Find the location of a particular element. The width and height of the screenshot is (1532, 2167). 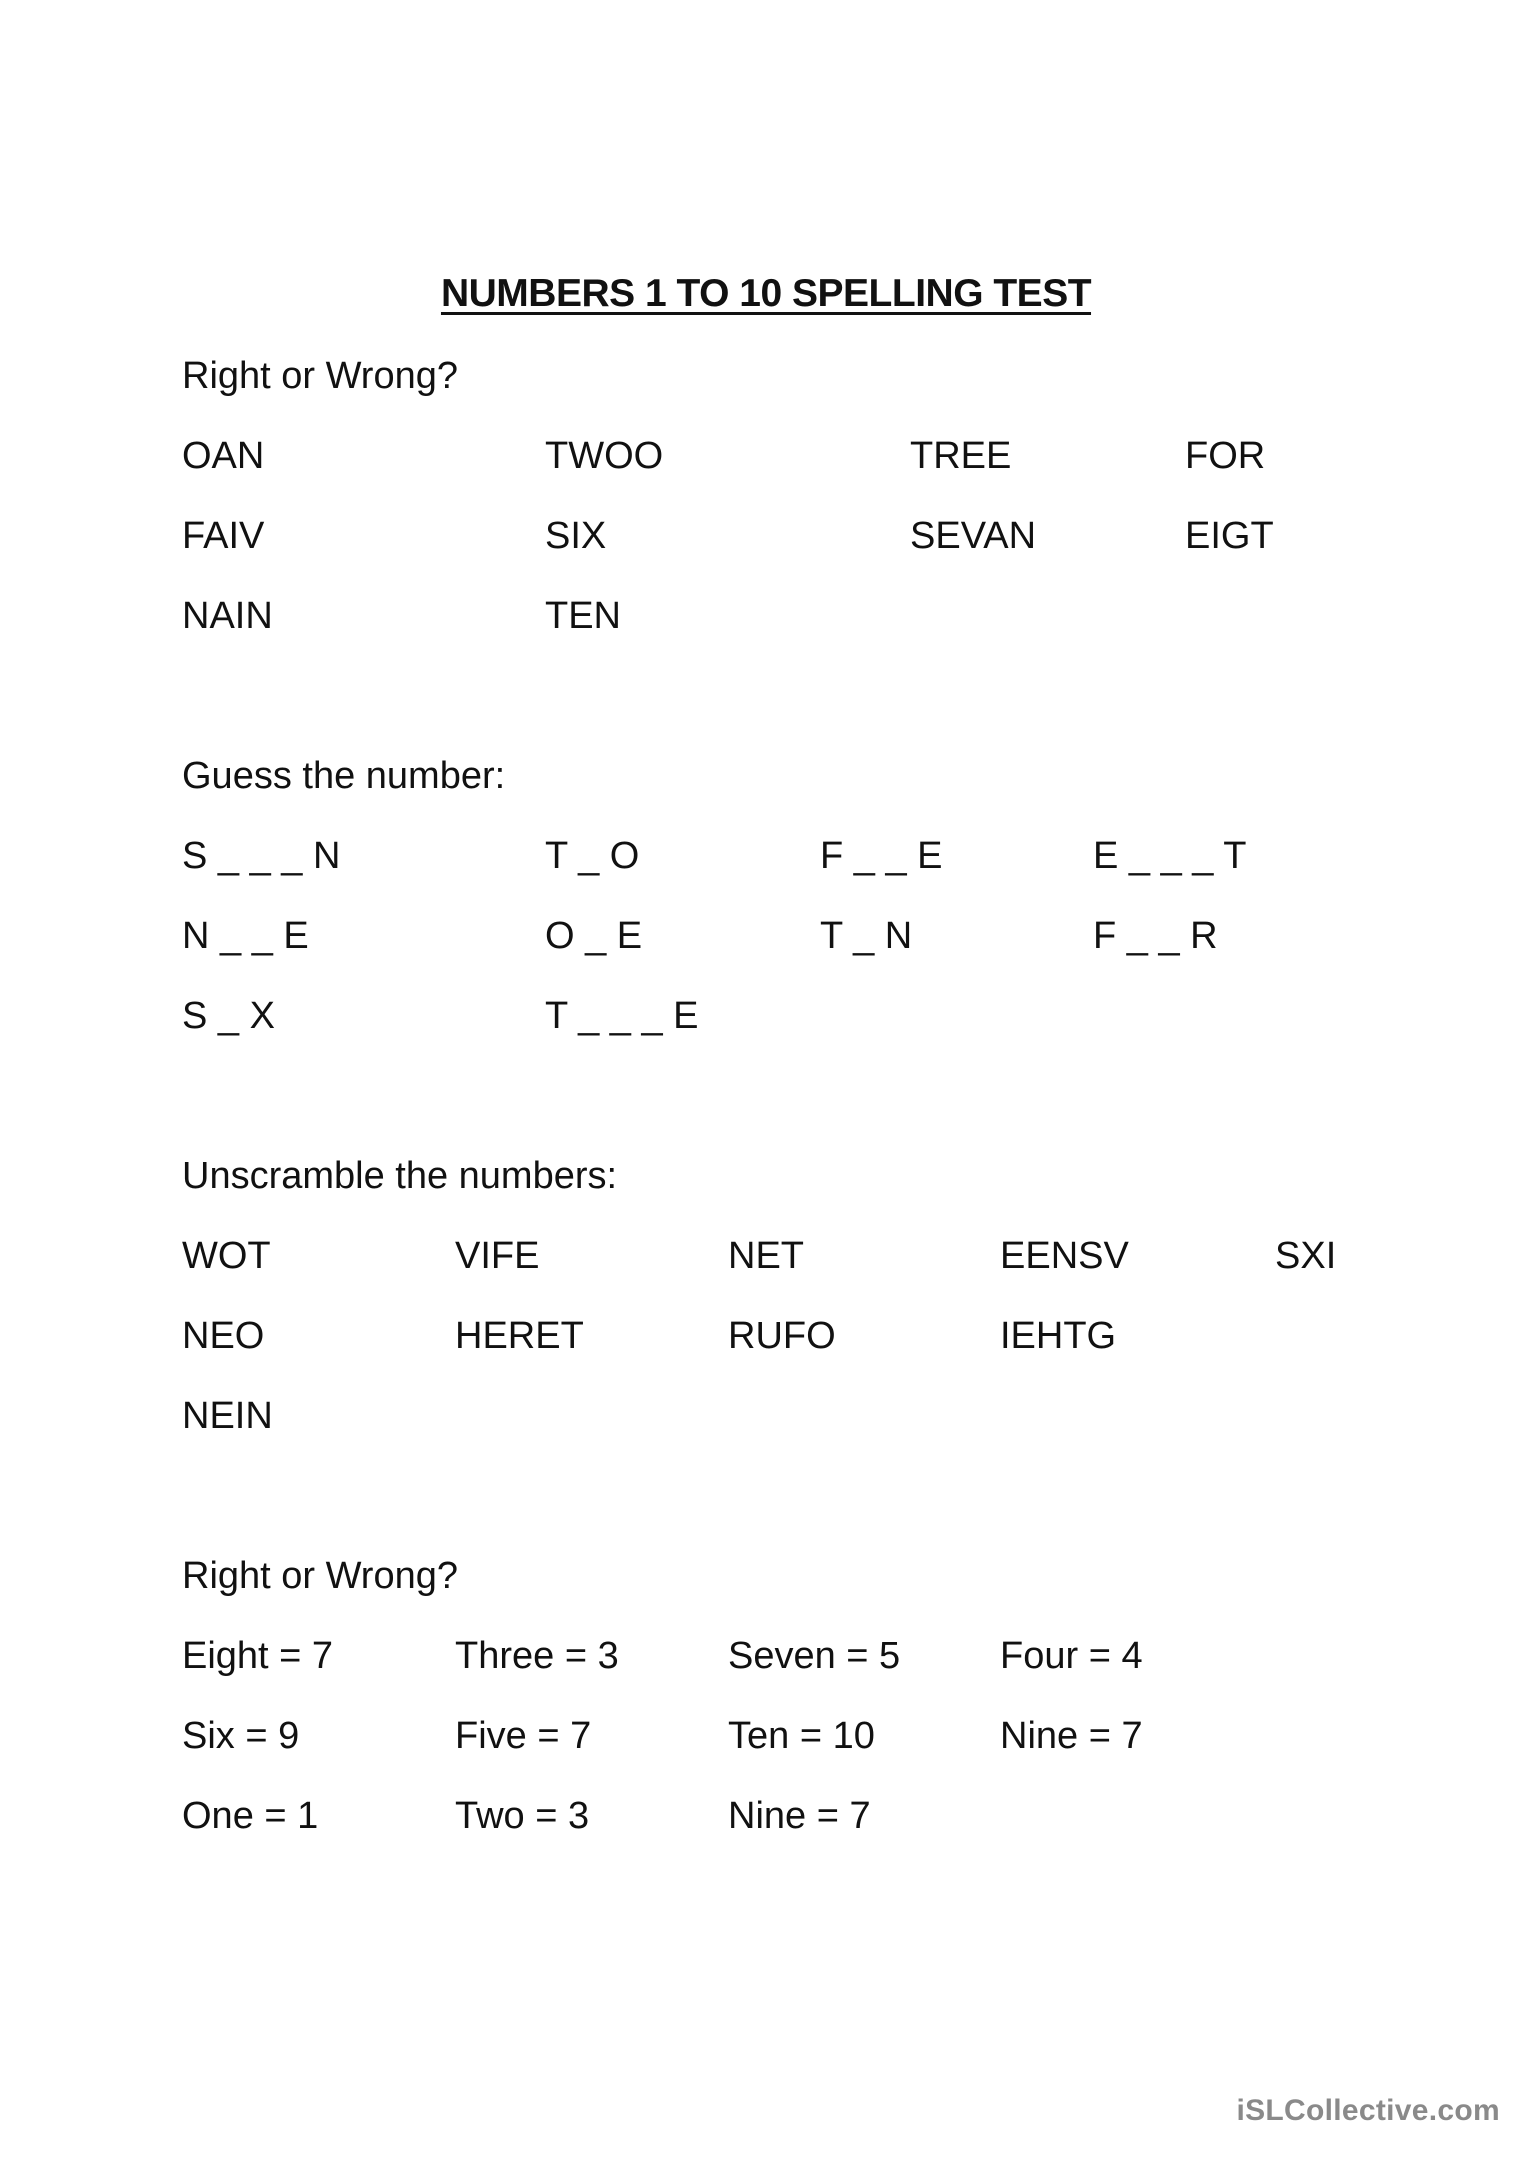

exercise-item: FAIV is located at coordinates (223, 536).